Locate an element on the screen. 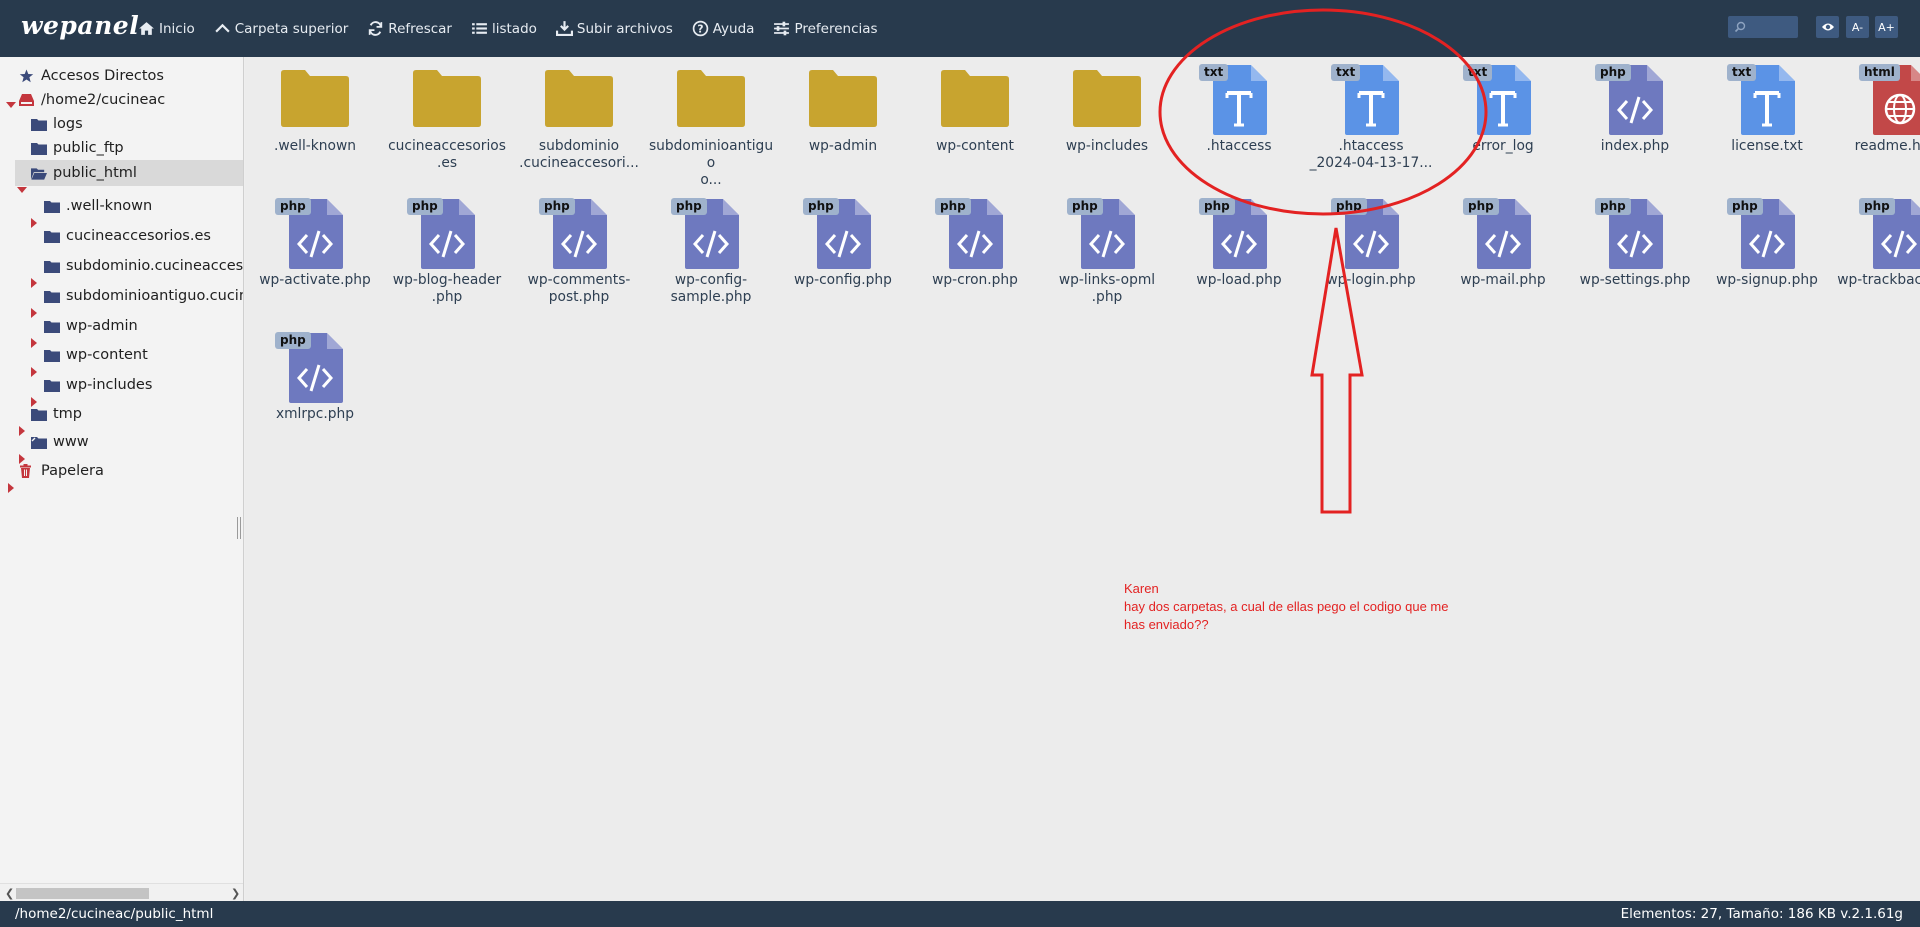  font-decrease-button: A- is located at coordinates (1857, 27).